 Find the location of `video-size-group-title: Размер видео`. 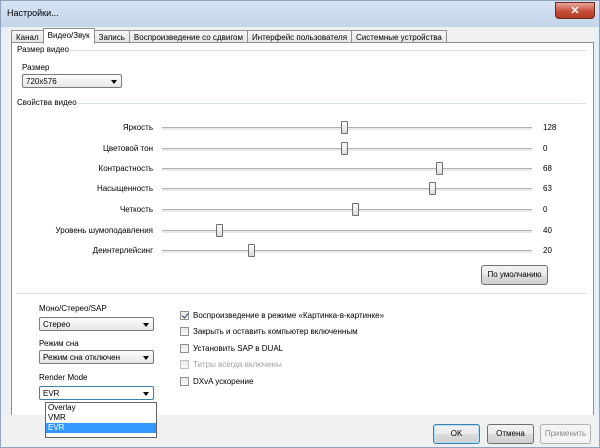

video-size-group-title: Размер видео is located at coordinates (43, 49).